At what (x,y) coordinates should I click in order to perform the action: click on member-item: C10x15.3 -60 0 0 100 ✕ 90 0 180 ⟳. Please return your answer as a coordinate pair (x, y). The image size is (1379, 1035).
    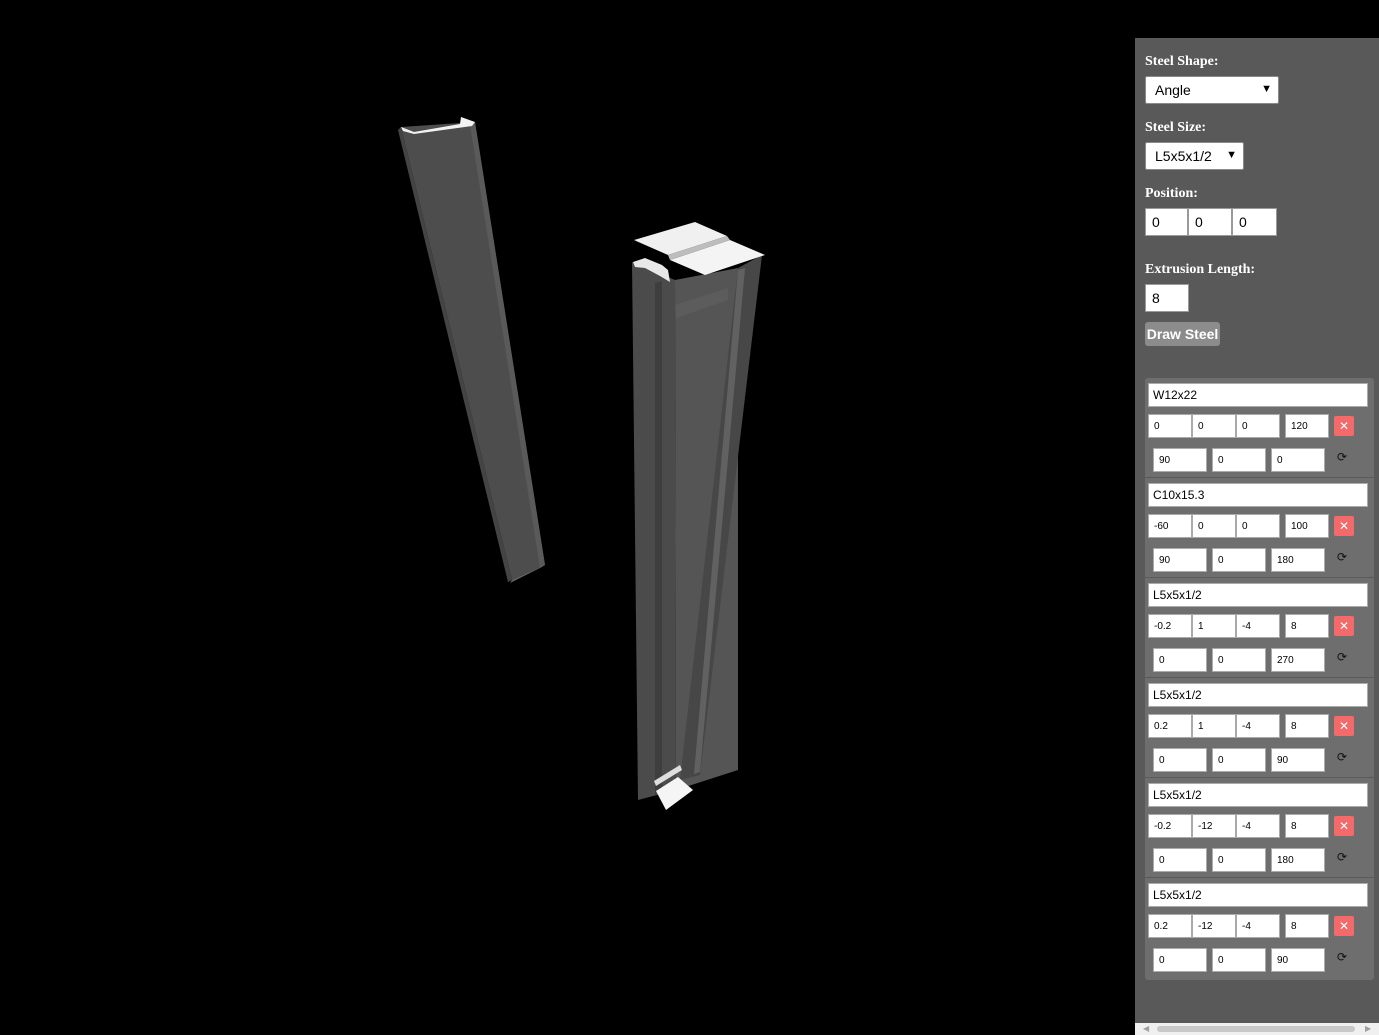
    Looking at the image, I should click on (1259, 528).